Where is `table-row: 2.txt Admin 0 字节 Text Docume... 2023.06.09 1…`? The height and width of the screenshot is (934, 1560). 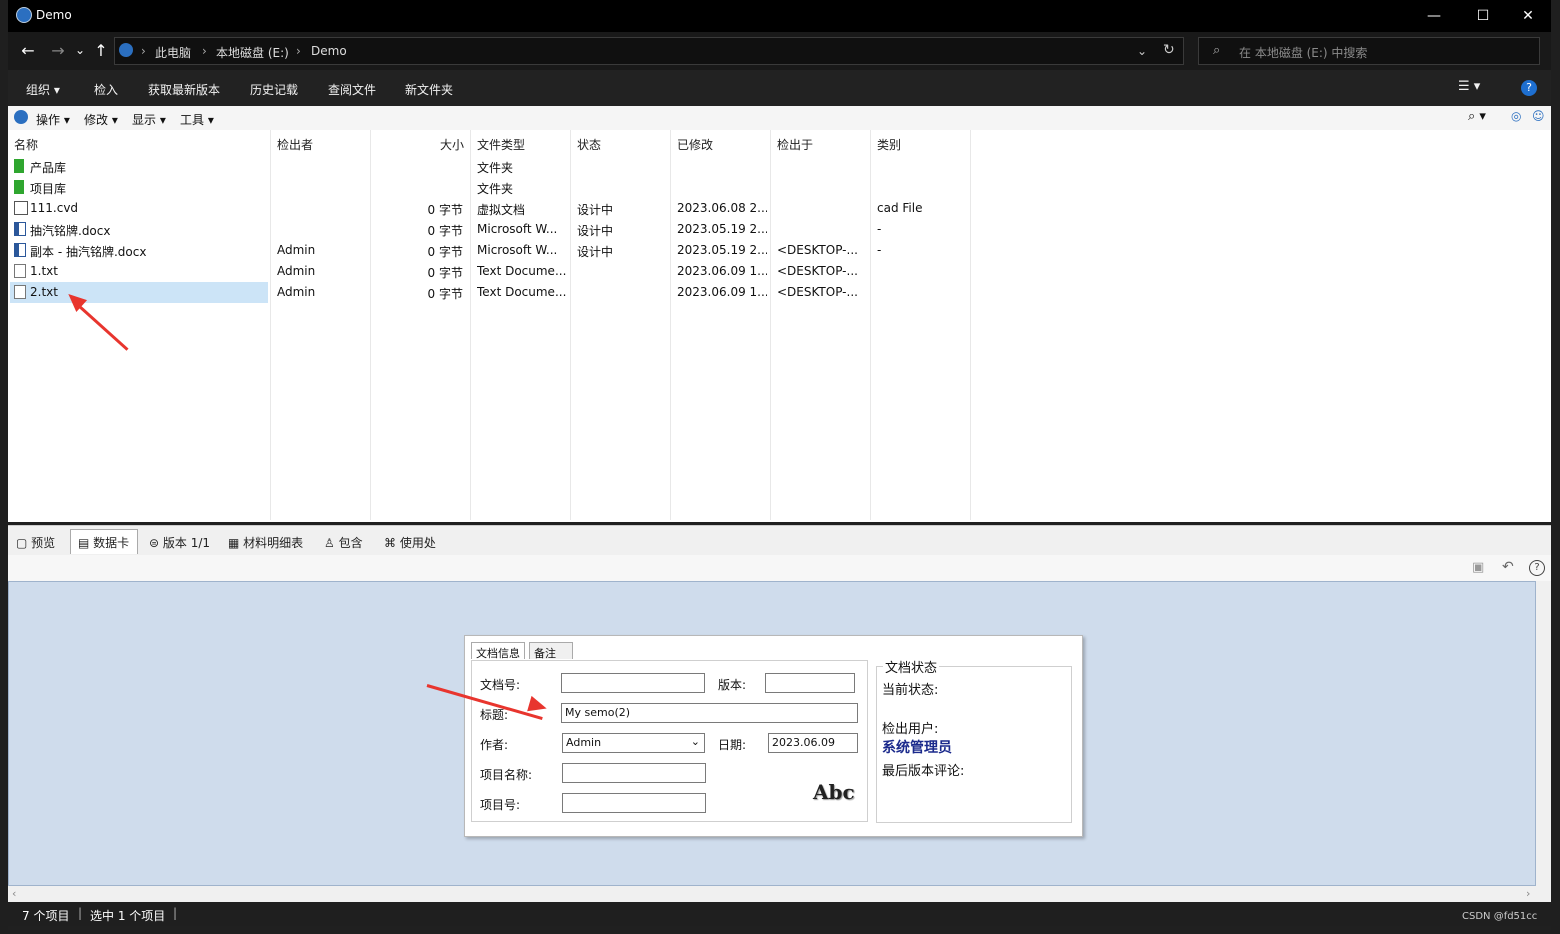 table-row: 2.txt Admin 0 字节 Text Docume... 2023.06.09 1… is located at coordinates (779, 292).